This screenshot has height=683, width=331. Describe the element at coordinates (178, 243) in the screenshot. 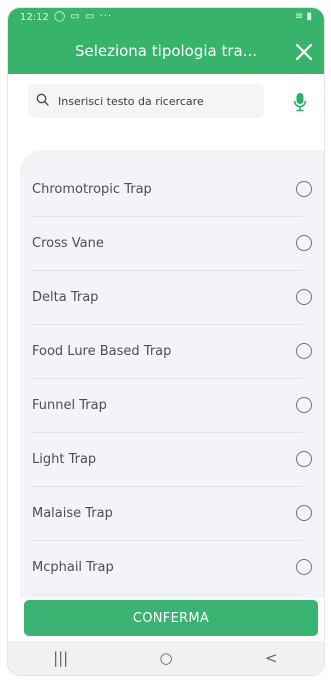

I see `list-item: Cross Vane` at that location.